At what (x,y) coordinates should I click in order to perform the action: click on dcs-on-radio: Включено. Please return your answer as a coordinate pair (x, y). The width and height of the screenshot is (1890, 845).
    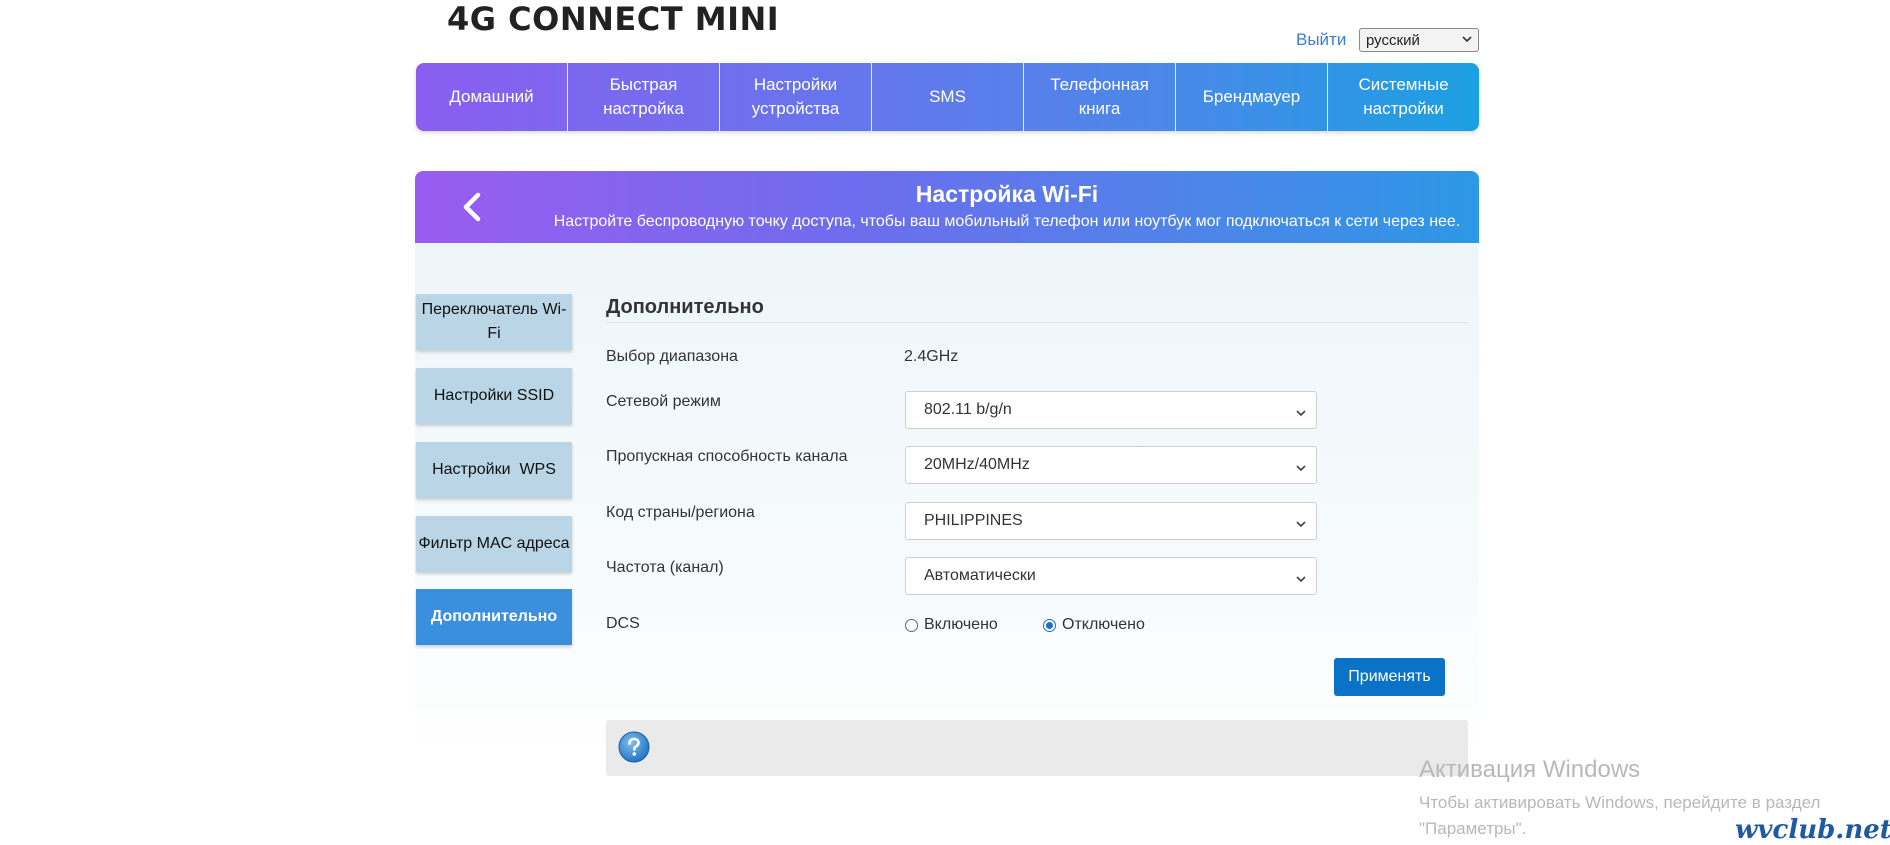
    Looking at the image, I should click on (951, 625).